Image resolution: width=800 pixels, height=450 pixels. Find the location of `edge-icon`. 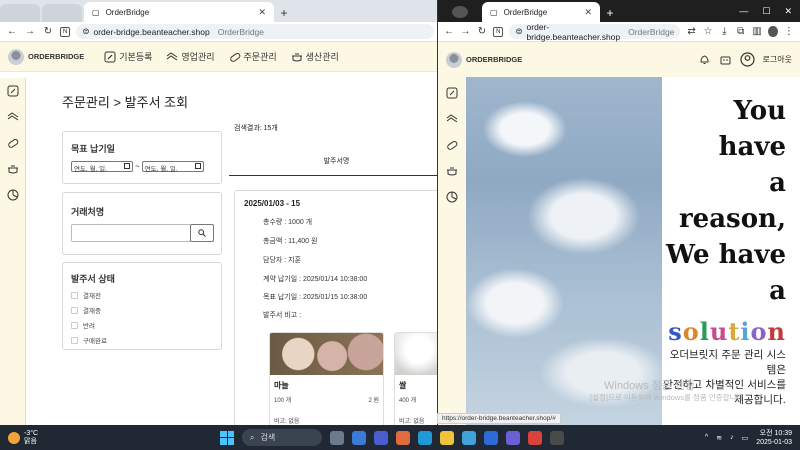

edge-icon is located at coordinates (425, 437).